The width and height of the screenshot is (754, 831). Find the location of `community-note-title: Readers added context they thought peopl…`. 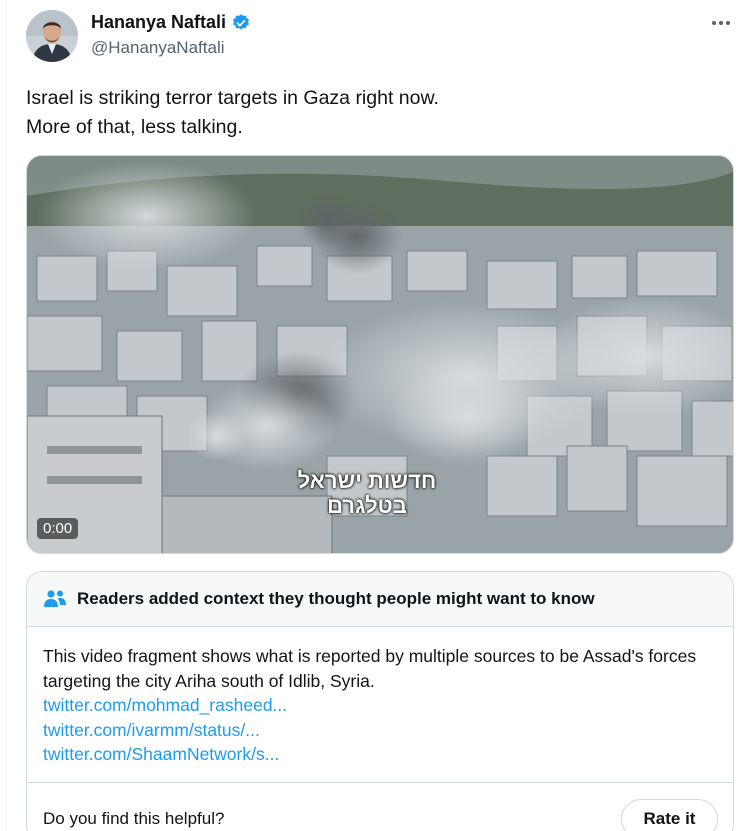

community-note-title: Readers added context they thought peopl… is located at coordinates (336, 598).